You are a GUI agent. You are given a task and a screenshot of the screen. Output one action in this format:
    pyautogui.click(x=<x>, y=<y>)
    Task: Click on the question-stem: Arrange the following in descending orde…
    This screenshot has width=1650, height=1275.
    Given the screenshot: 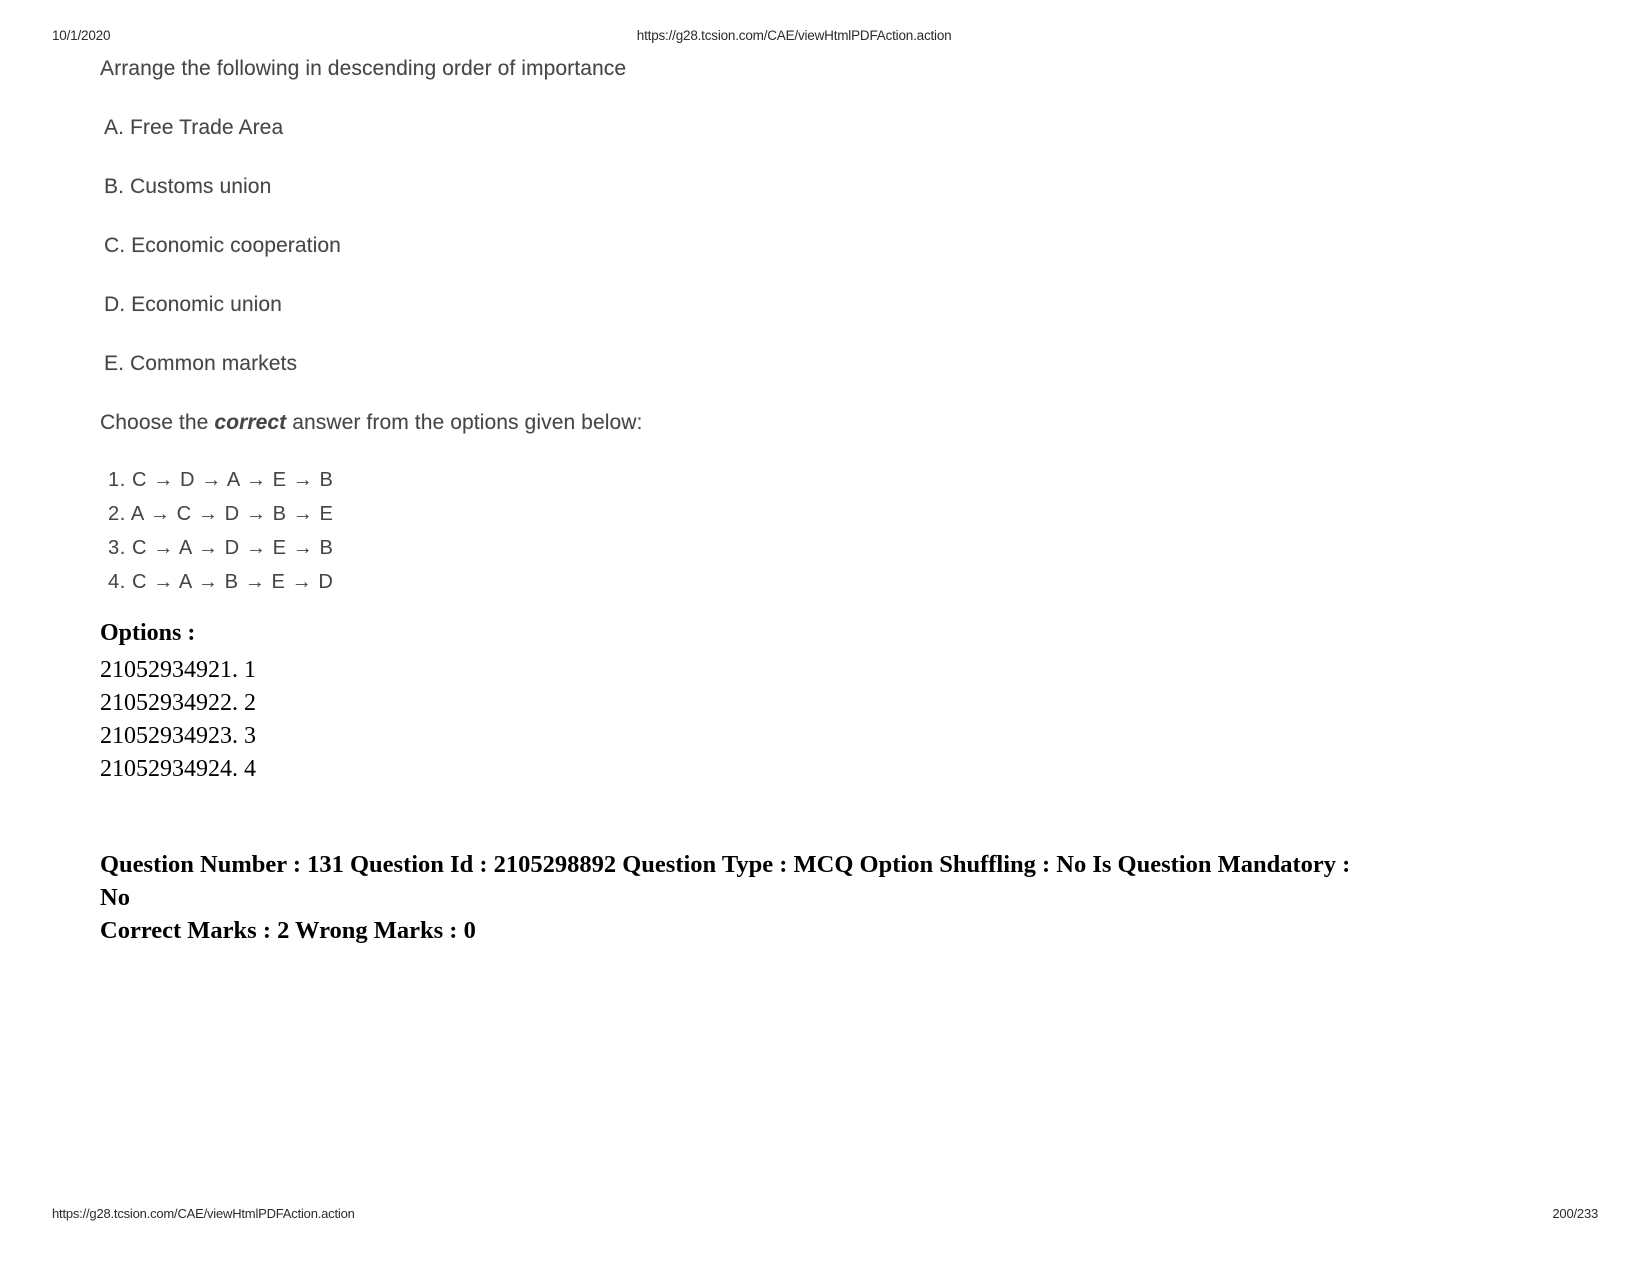 What is the action you would take?
    pyautogui.click(x=363, y=68)
    